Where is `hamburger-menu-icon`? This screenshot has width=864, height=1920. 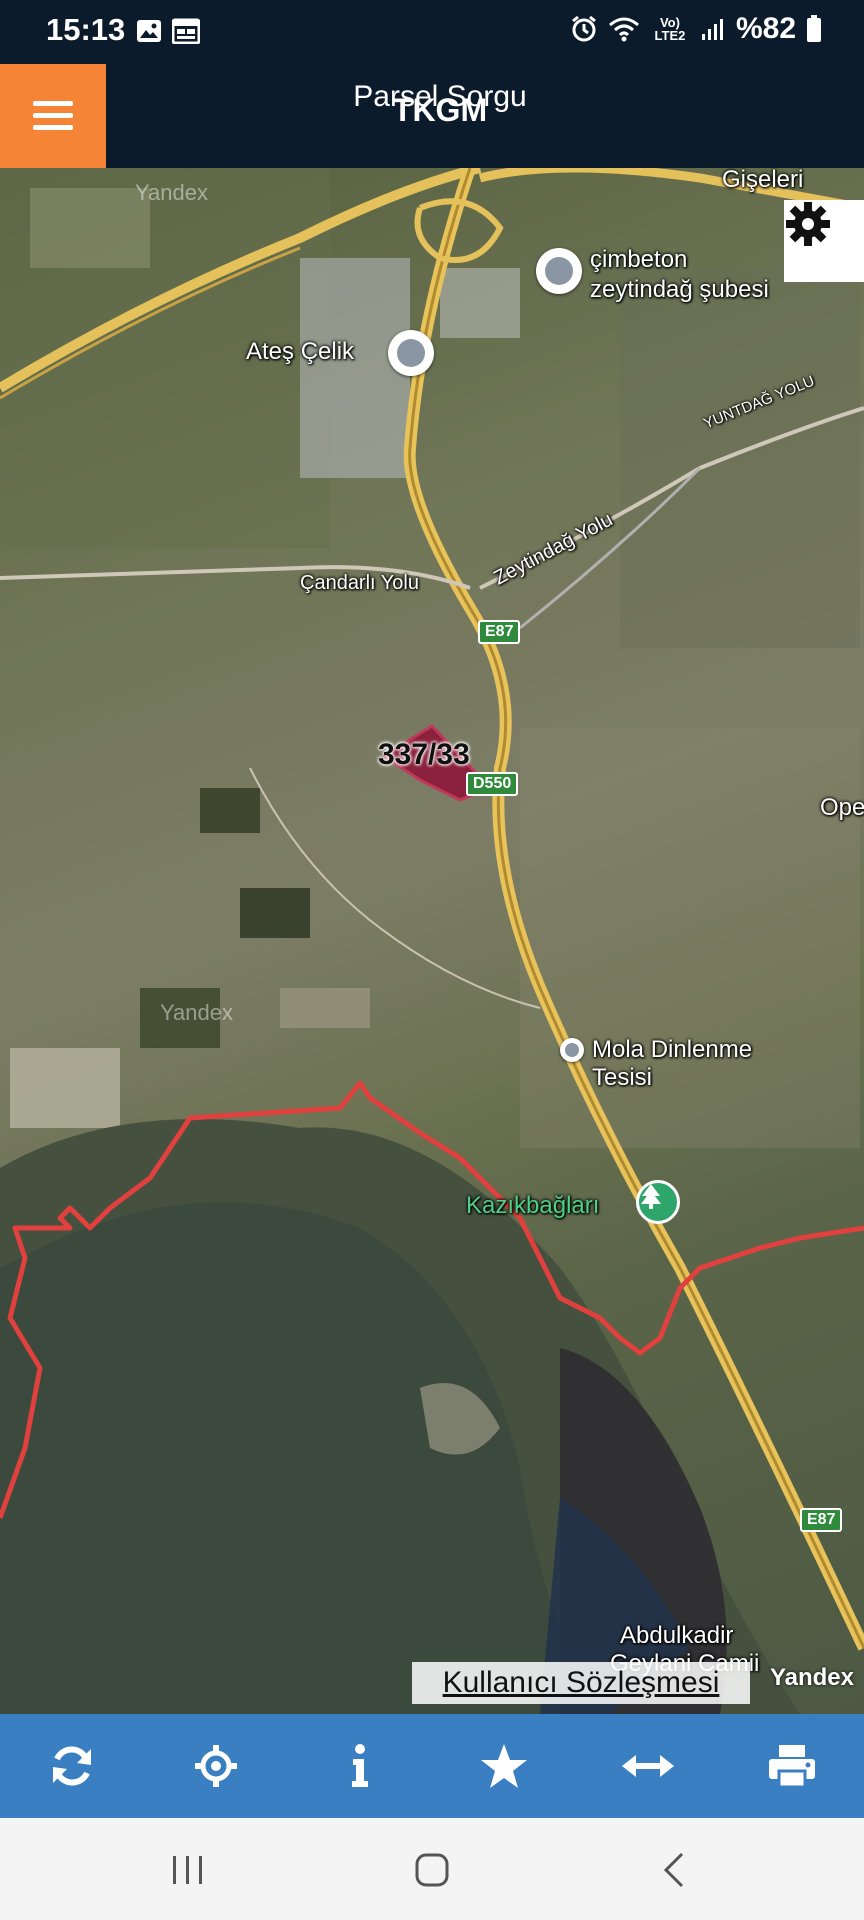
hamburger-menu-icon is located at coordinates (53, 115).